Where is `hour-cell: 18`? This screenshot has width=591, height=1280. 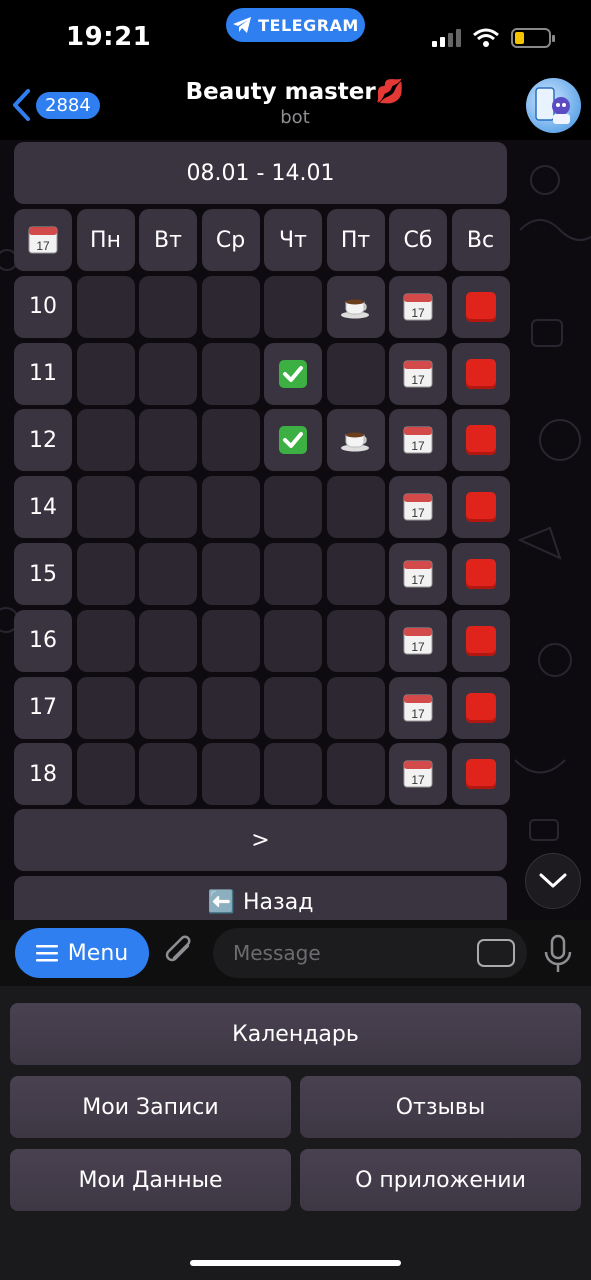
hour-cell: 18 is located at coordinates (43, 774).